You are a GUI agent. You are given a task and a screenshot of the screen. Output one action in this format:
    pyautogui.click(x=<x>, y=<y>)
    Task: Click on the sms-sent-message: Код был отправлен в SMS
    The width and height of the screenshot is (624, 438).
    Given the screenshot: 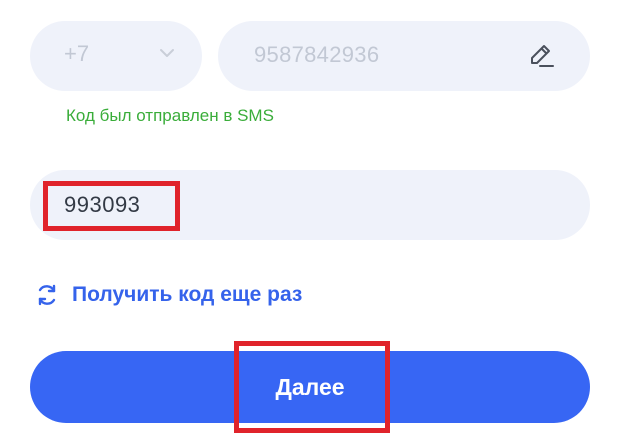 What is the action you would take?
    pyautogui.click(x=170, y=115)
    